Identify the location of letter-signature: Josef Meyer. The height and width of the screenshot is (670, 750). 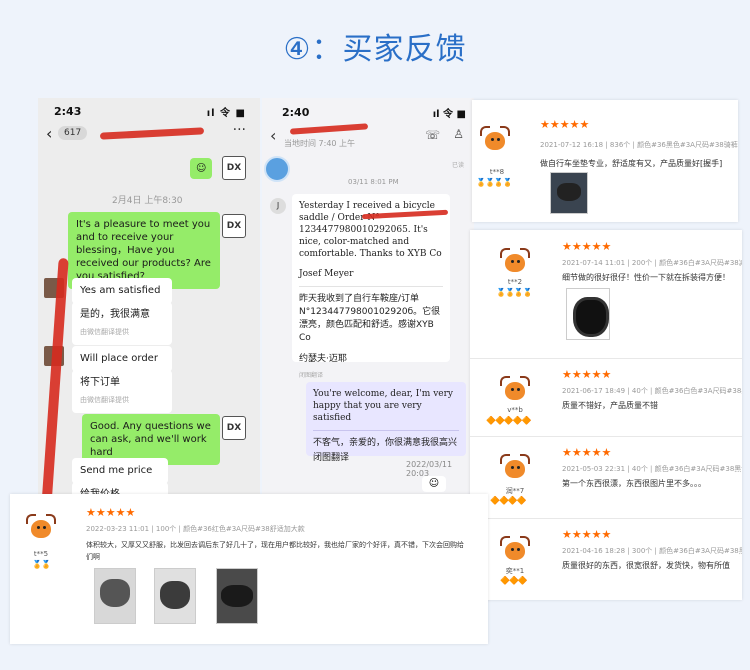
(326, 274).